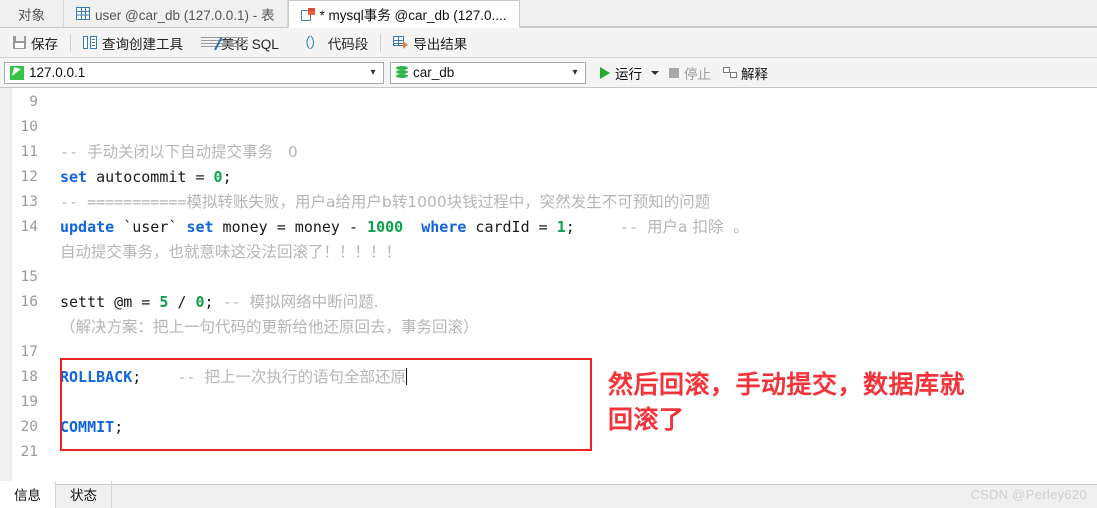 This screenshot has height=508, width=1097. What do you see at coordinates (29, 152) in the screenshot?
I see `line-number: 11` at bounding box center [29, 152].